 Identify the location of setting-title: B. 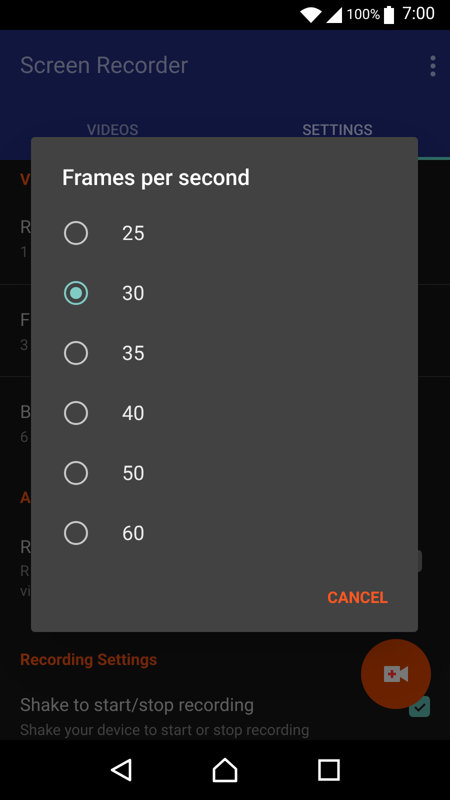
(26, 413).